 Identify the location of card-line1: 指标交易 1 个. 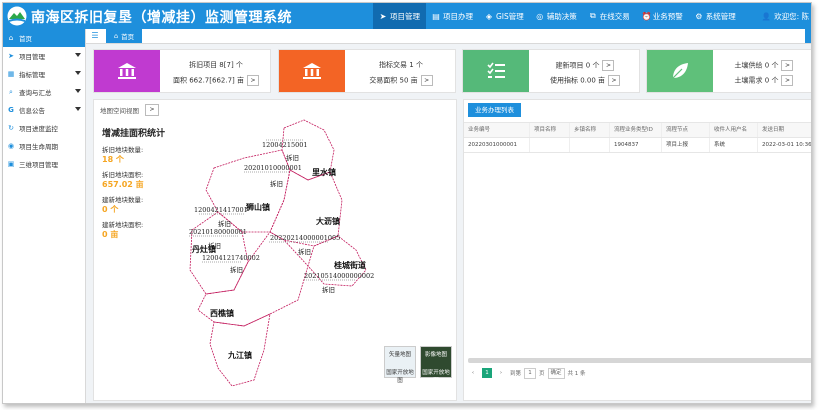
(401, 65).